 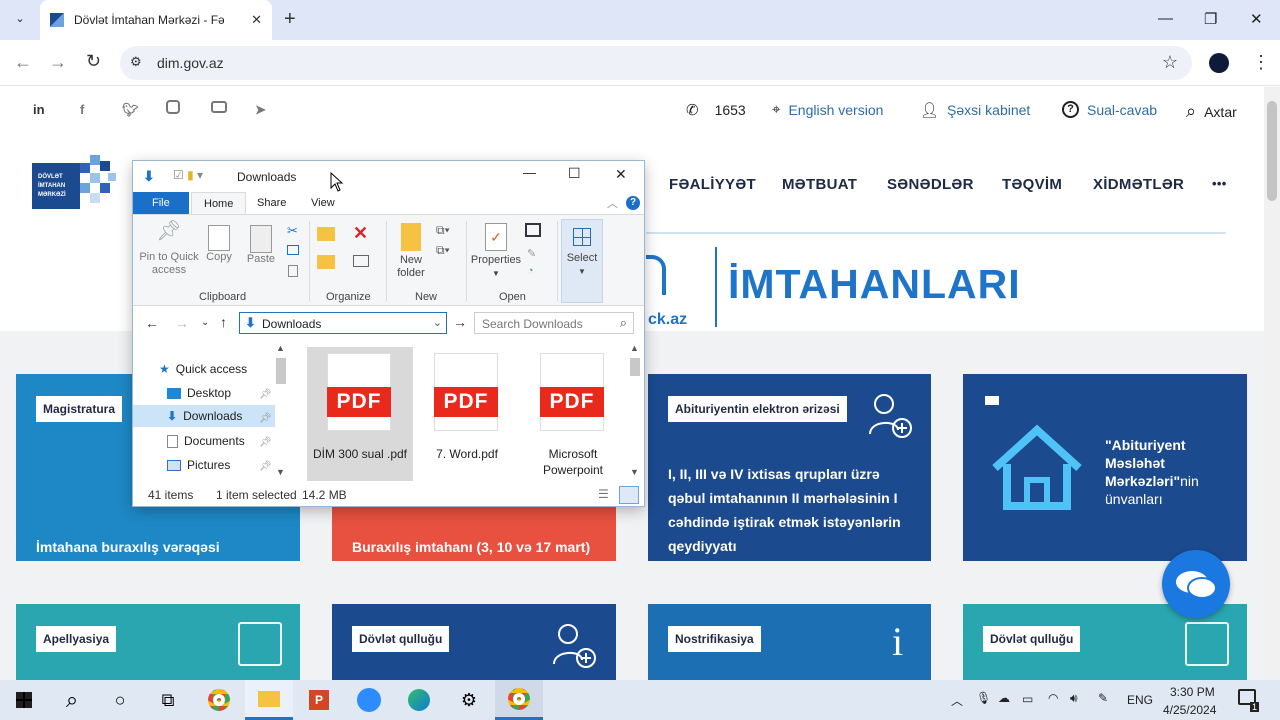 I want to click on youtube-icon, so click(x=219, y=107).